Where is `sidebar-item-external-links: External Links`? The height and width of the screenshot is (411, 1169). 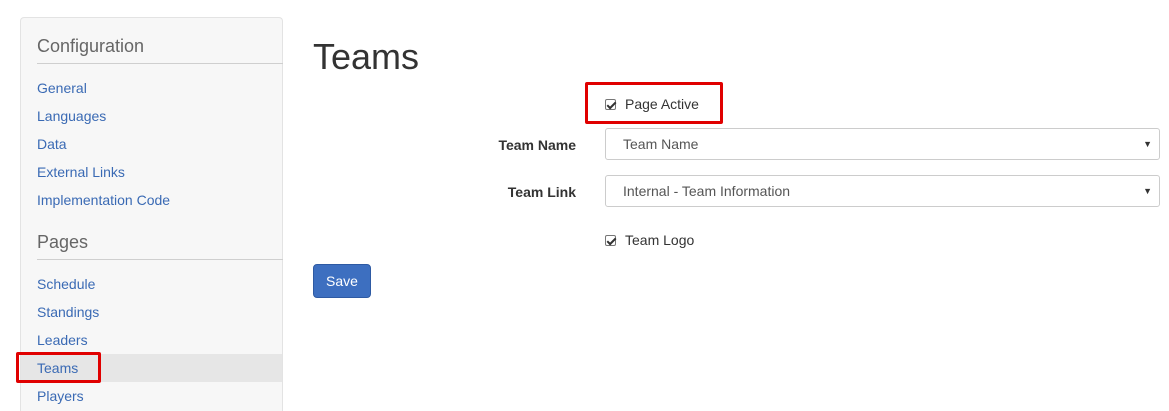 sidebar-item-external-links: External Links is located at coordinates (151, 172).